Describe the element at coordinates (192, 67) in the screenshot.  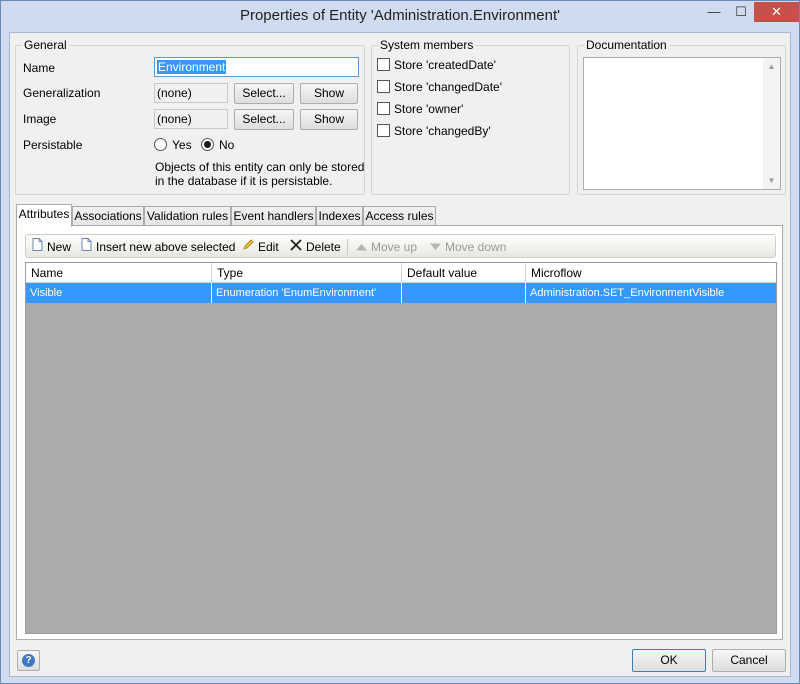
I see `name-input-value: Environment` at that location.